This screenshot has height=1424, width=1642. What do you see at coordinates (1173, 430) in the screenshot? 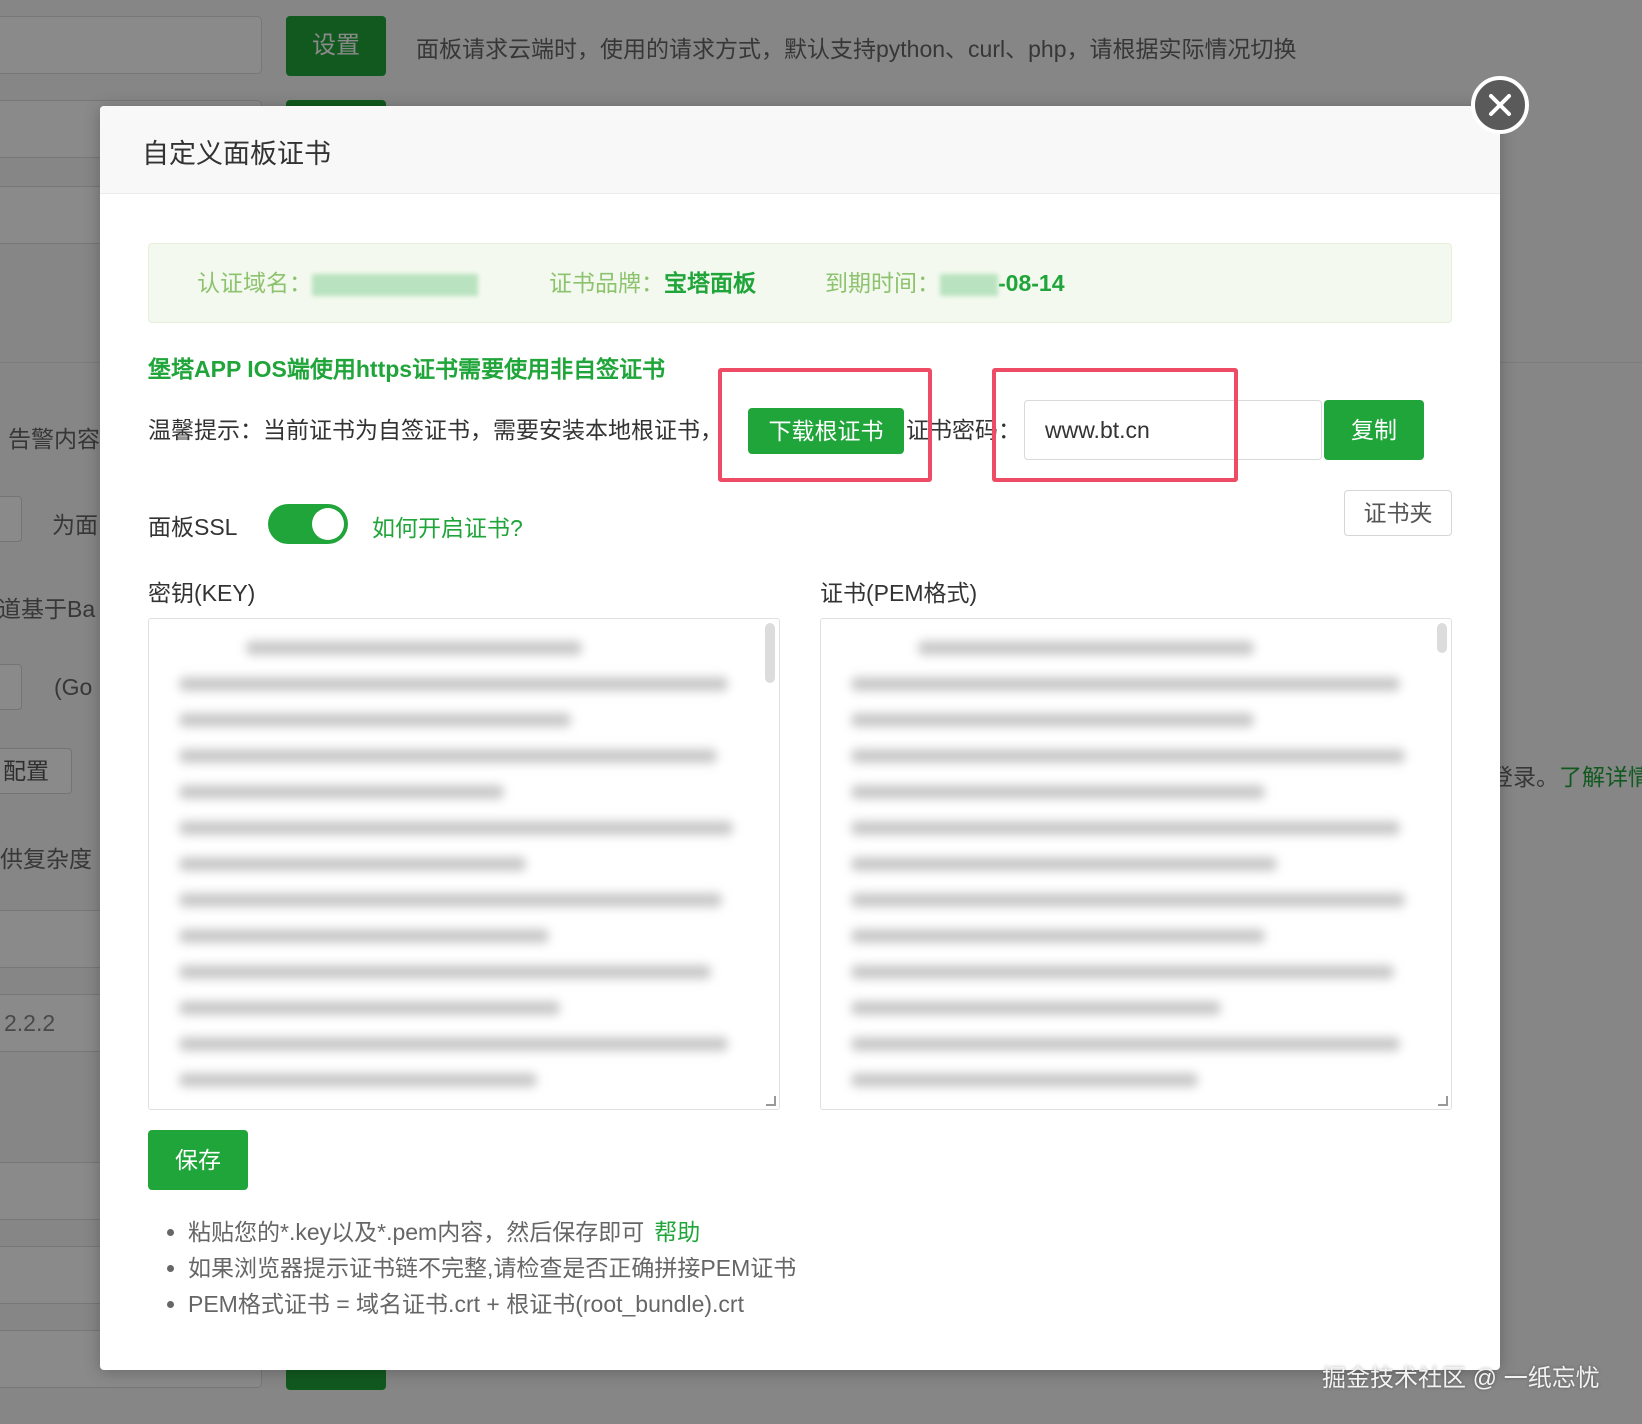
I see `cert-password-field: www.bt.cn` at bounding box center [1173, 430].